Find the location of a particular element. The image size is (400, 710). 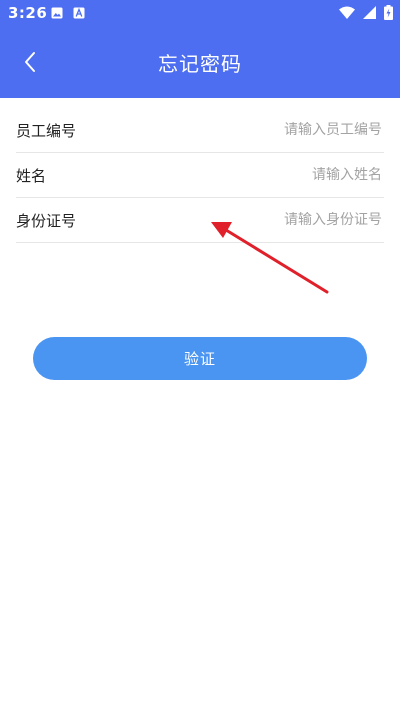

name-row: 姓名 is located at coordinates (200, 175).